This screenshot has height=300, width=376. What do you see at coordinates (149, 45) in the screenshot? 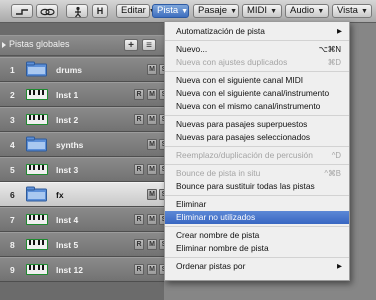
I see `track-view-options-button: ≡` at bounding box center [149, 45].